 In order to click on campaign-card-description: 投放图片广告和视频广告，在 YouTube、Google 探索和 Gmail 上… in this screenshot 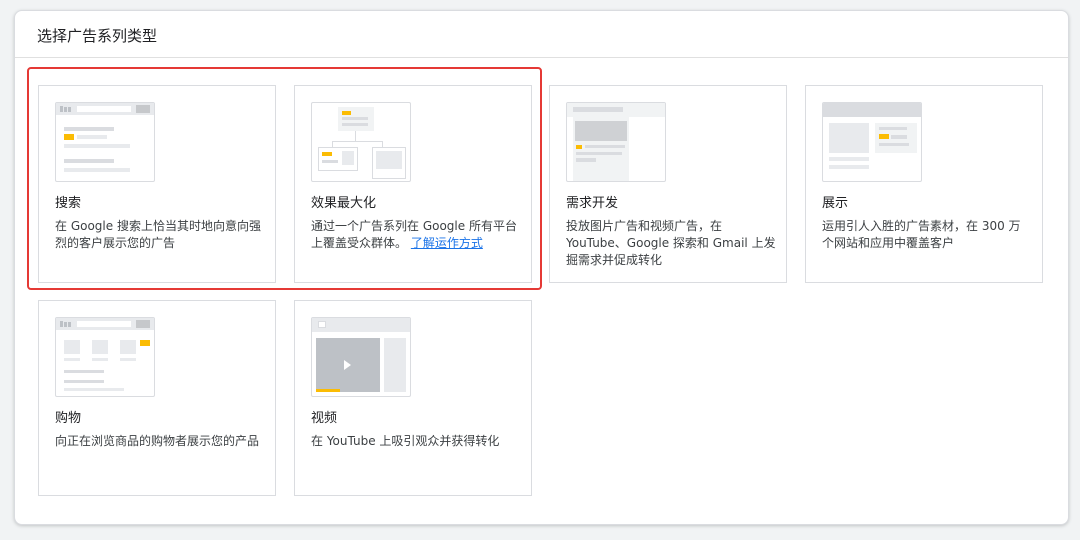, I will do `click(671, 243)`.